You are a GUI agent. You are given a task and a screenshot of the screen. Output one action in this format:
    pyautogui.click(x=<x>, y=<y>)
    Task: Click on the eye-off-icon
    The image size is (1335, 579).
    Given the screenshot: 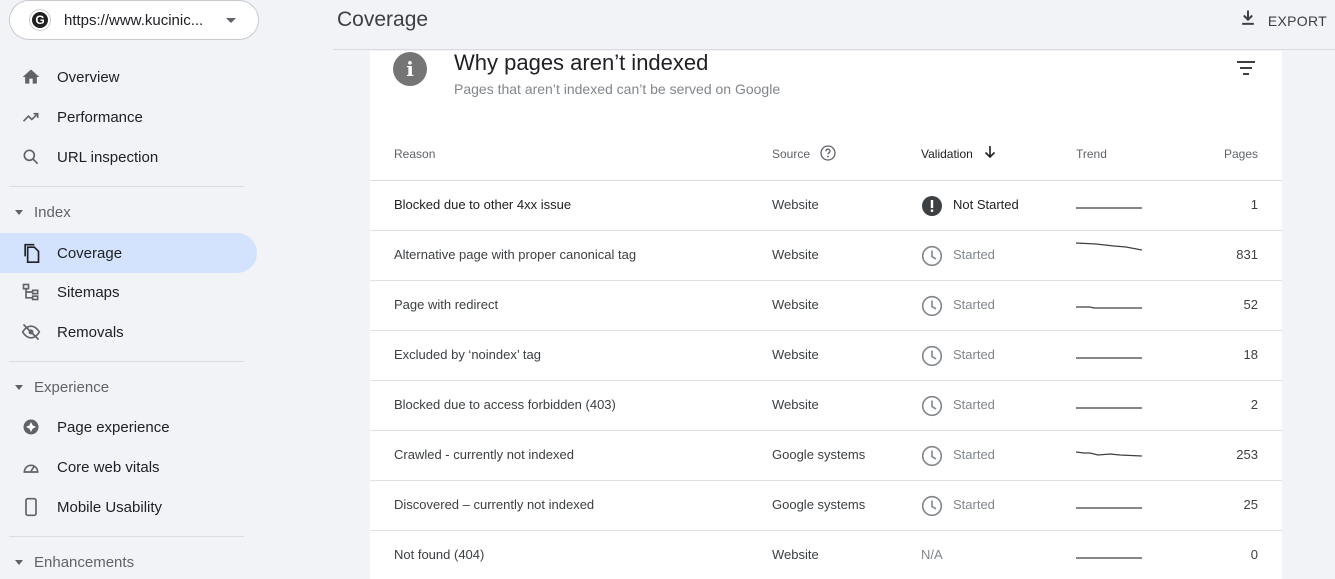 What is the action you would take?
    pyautogui.click(x=31, y=332)
    